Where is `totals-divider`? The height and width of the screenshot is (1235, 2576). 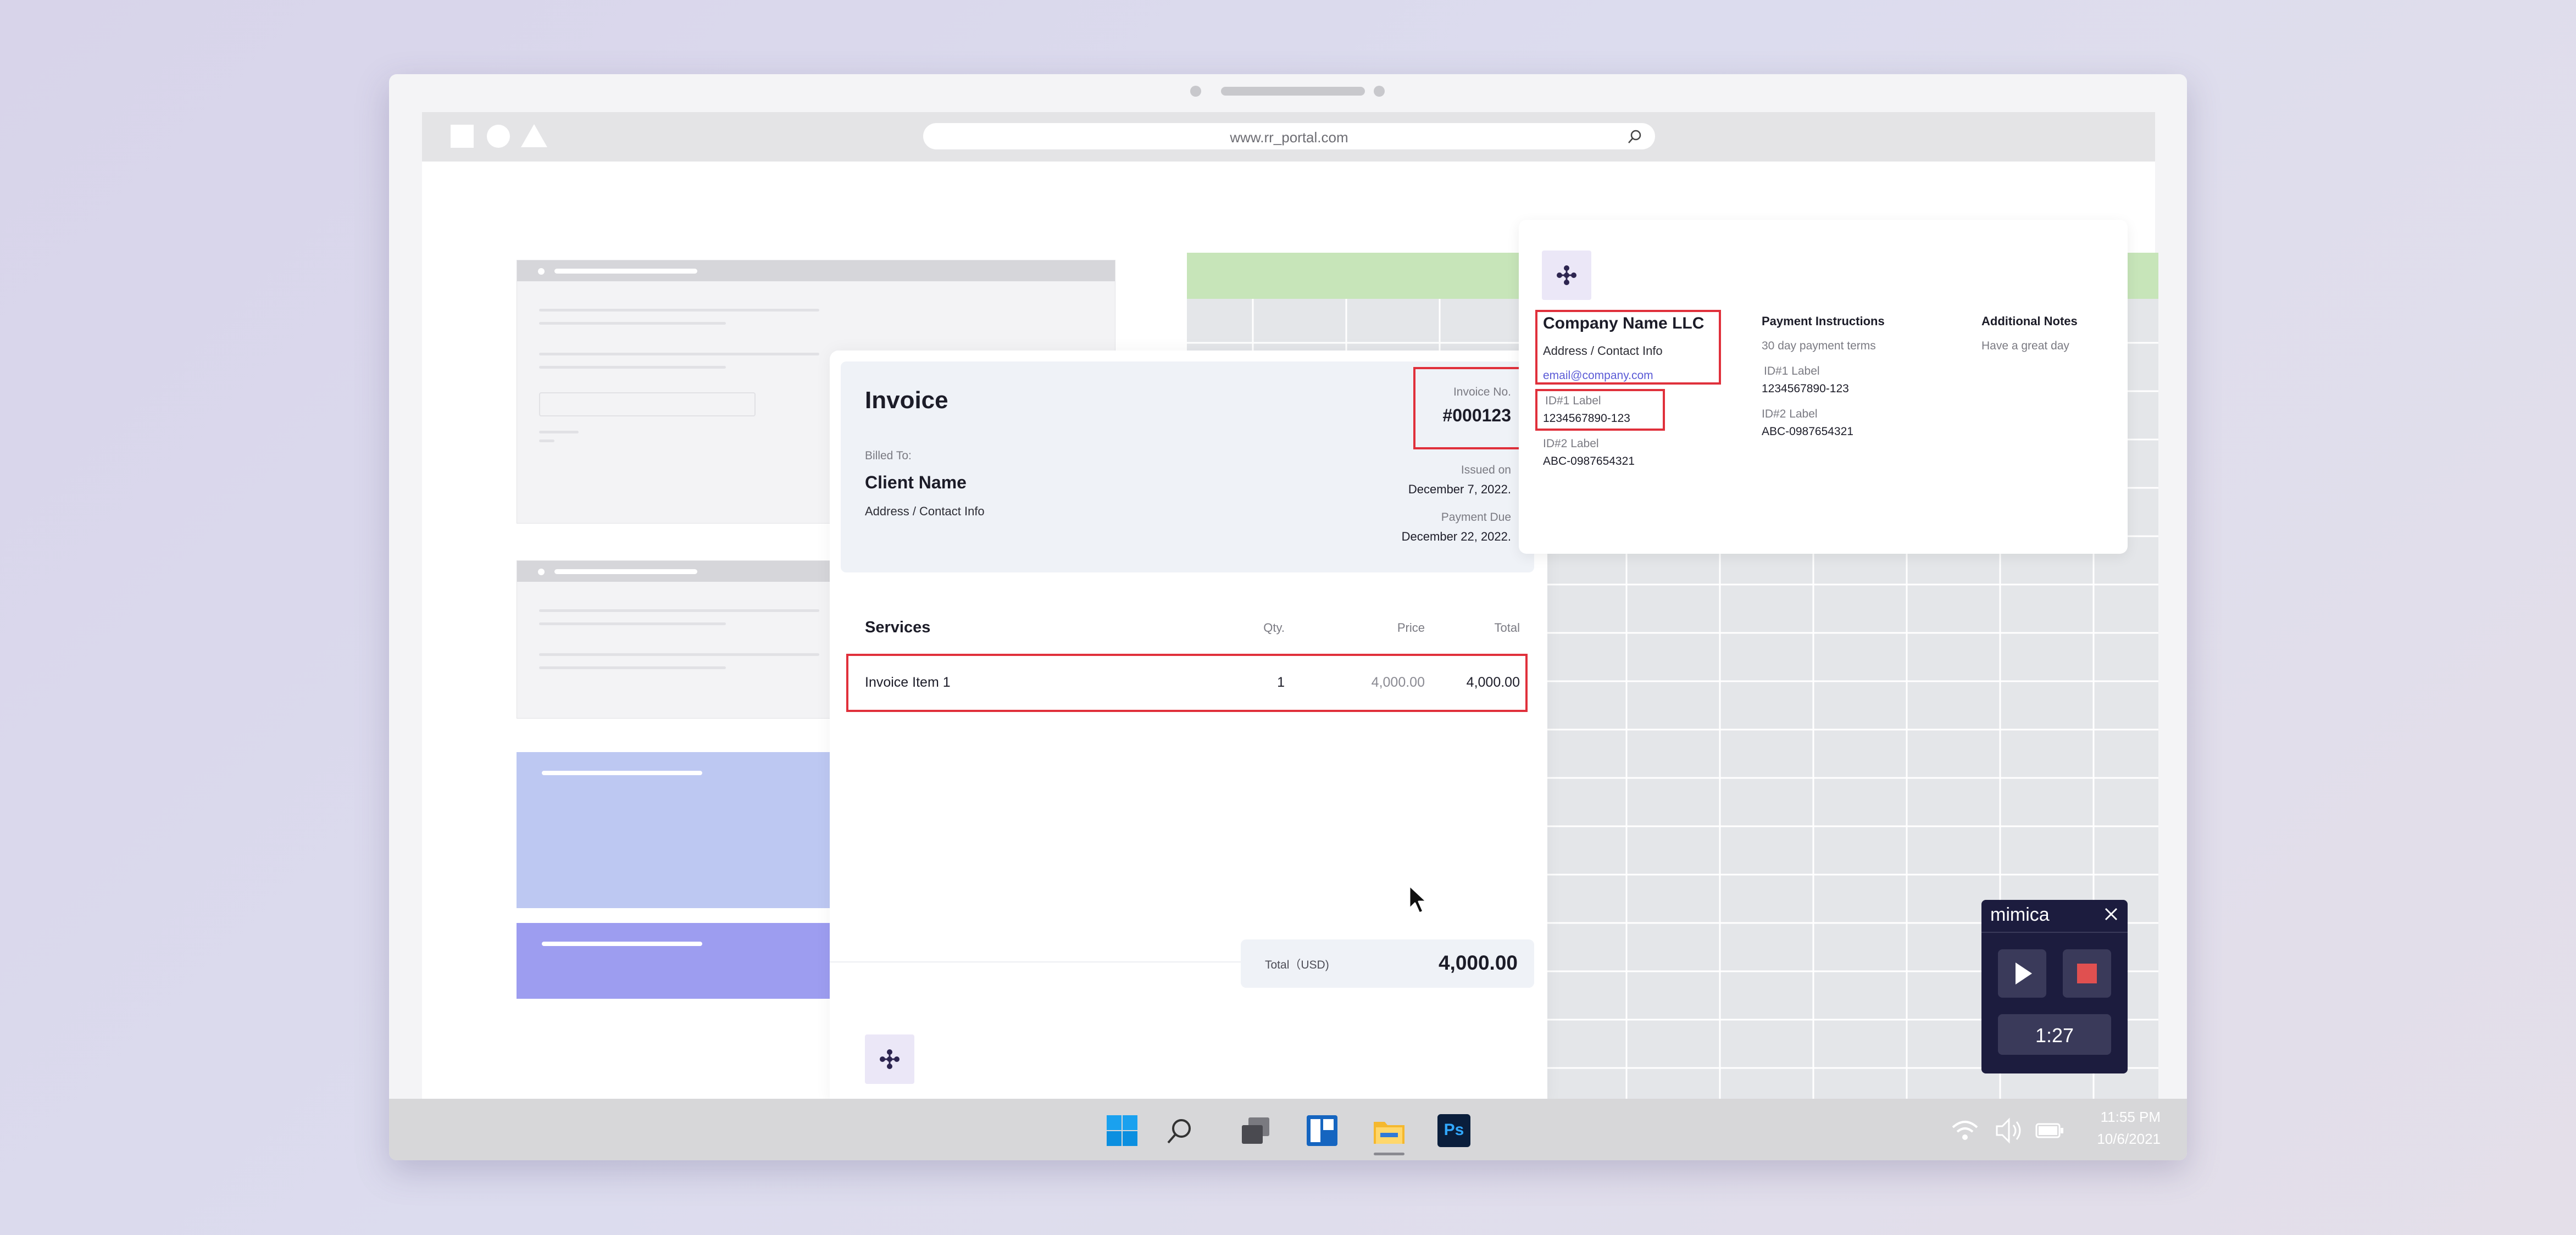
totals-divider is located at coordinates (1036, 962).